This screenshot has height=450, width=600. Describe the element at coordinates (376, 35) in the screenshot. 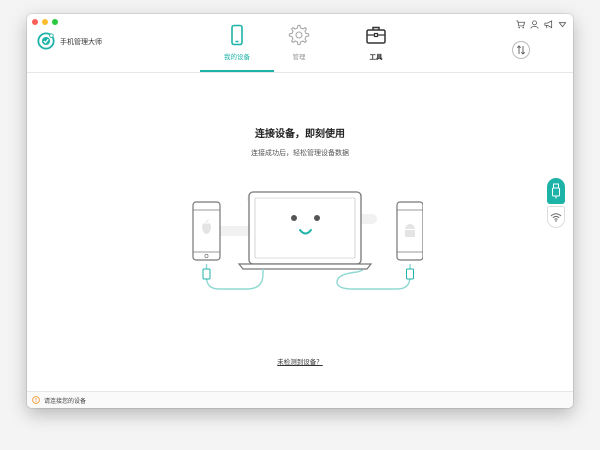

I see `toolbox-icon` at that location.